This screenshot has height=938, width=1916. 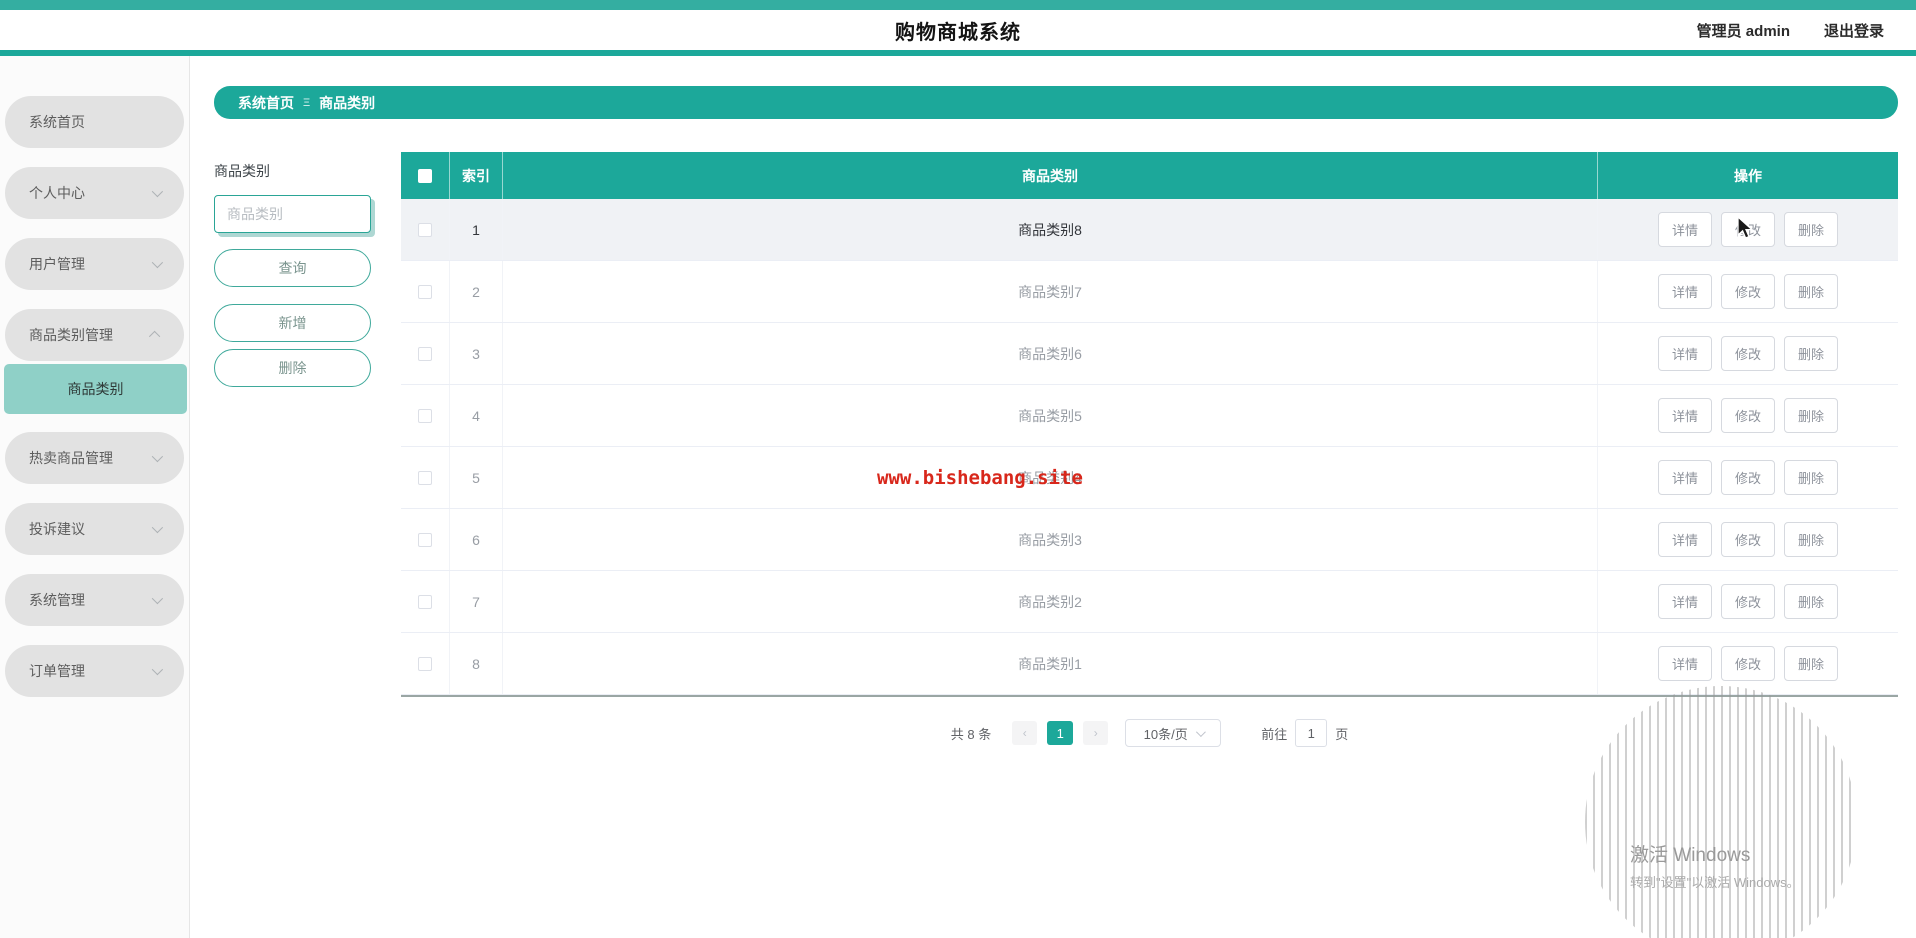 I want to click on category-search-input, so click(x=292, y=214).